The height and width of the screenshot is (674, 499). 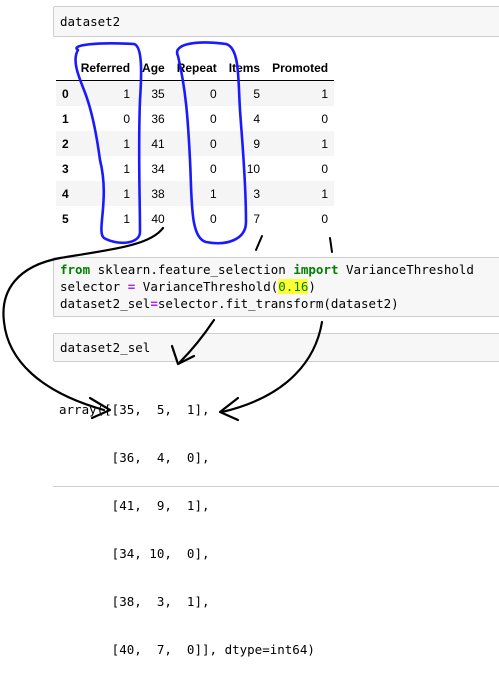 What do you see at coordinates (195, 218) in the screenshot?
I see `table-row: 5 1 40 0 7 0` at bounding box center [195, 218].